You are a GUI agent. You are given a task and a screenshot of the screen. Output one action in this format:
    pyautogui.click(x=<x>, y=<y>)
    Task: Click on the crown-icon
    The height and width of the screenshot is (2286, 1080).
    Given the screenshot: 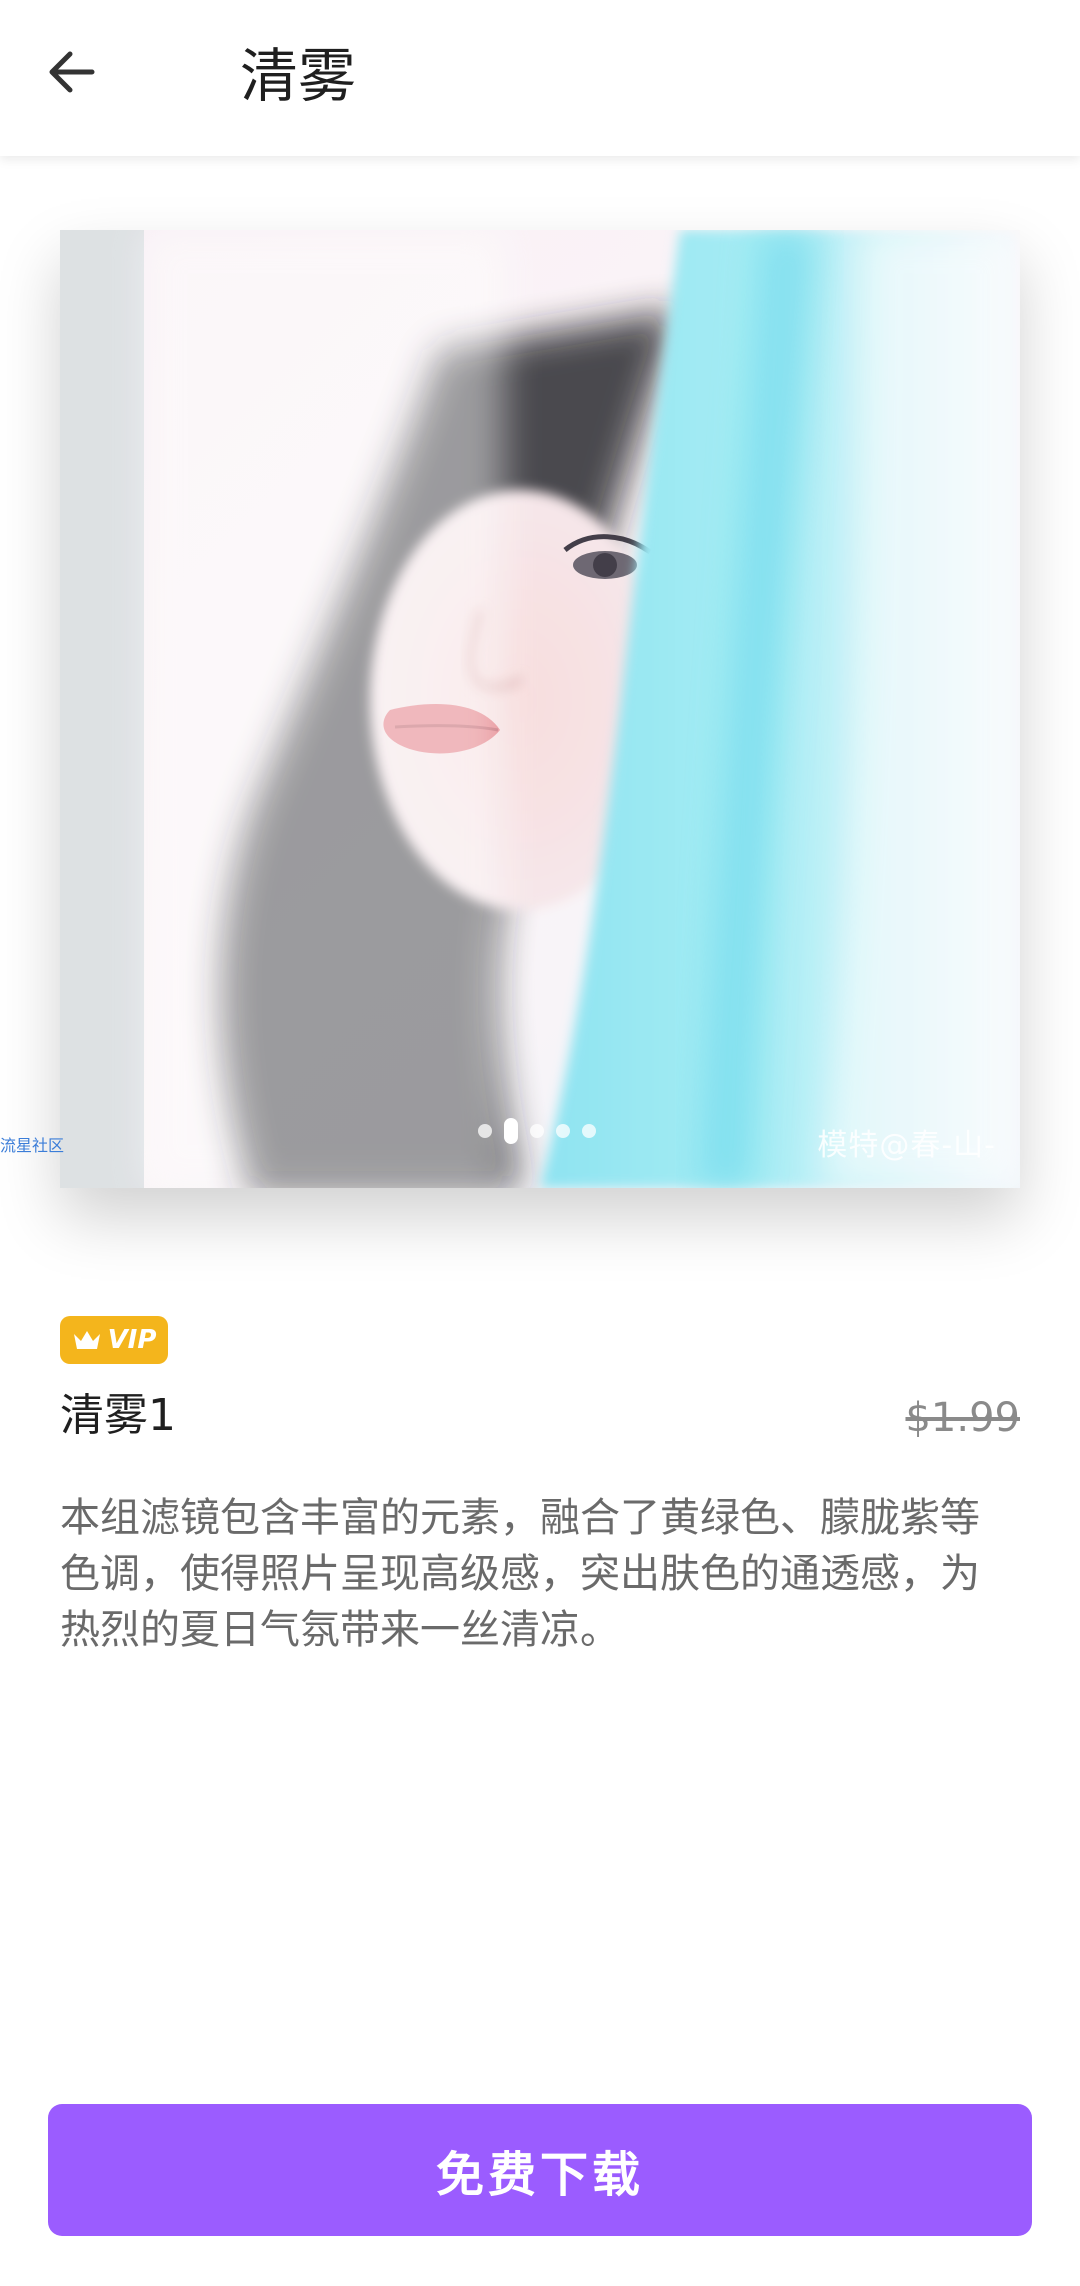 What is the action you would take?
    pyautogui.click(x=86, y=1340)
    